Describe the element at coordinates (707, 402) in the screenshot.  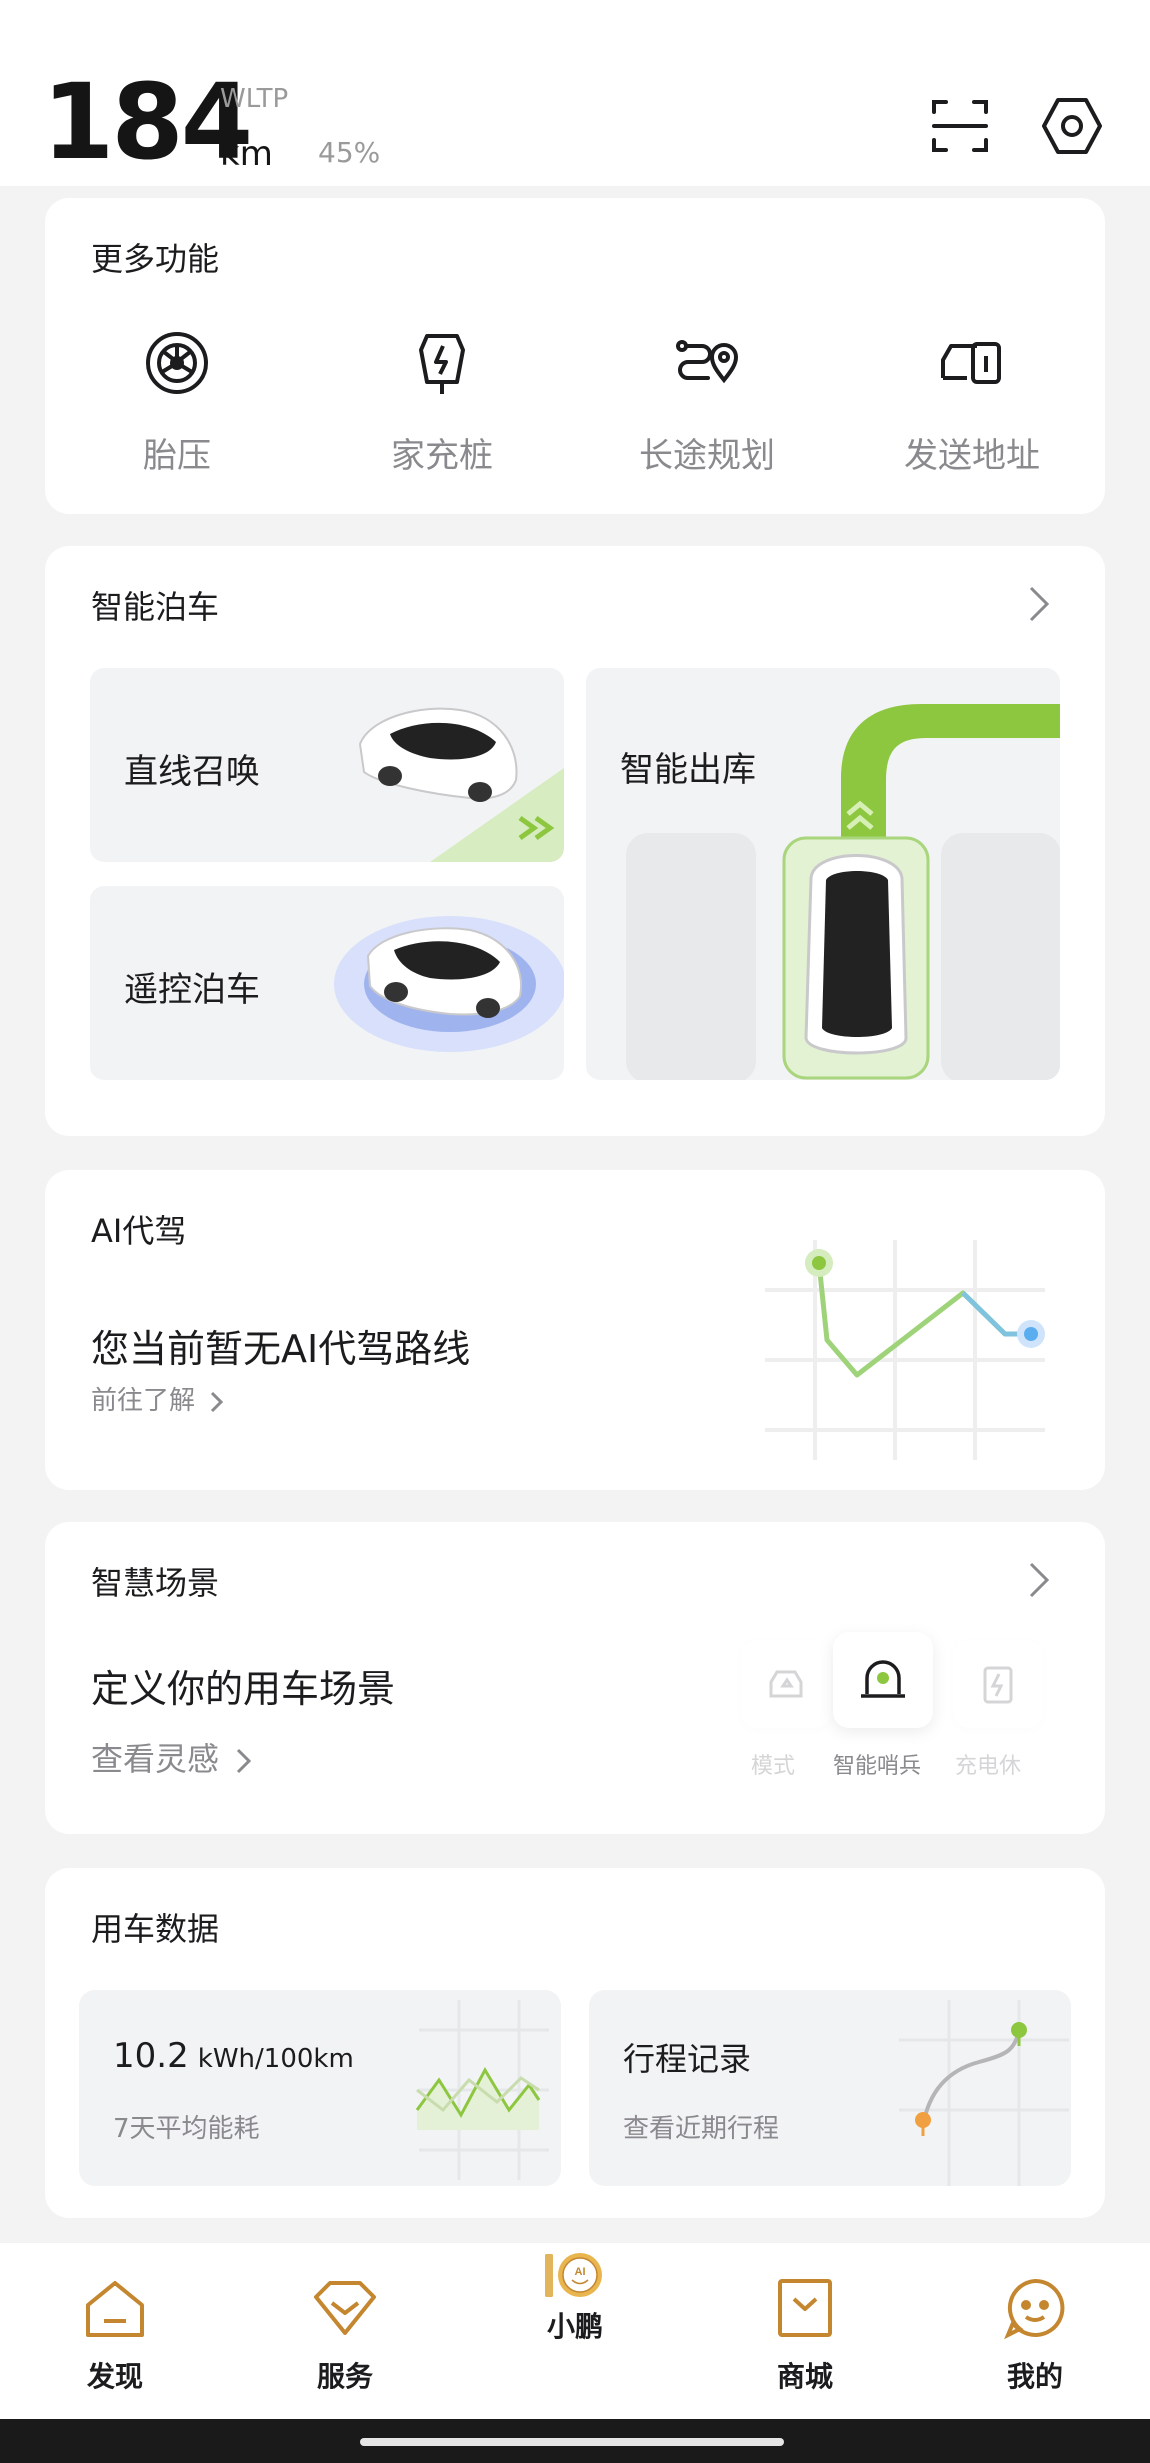
I see `feature-route-planning: 长途规划` at that location.